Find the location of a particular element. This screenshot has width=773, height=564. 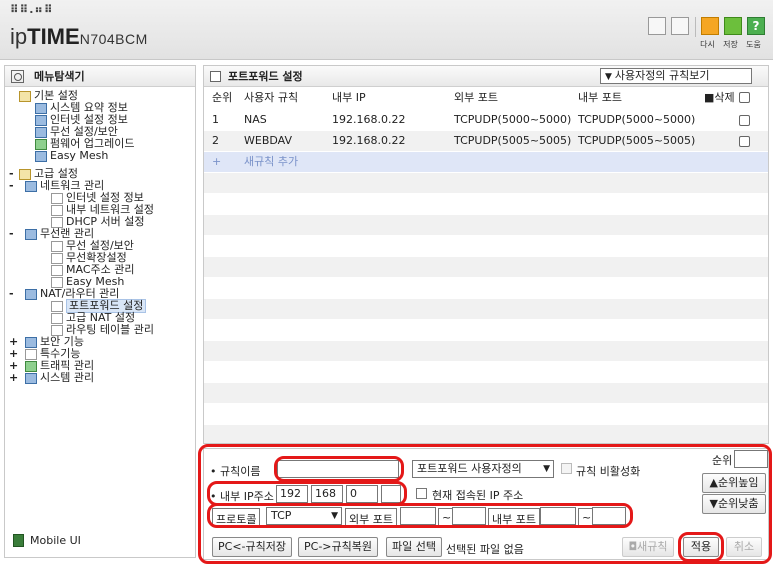

add-rule-label: 새규칙 추가 is located at coordinates (271, 161).